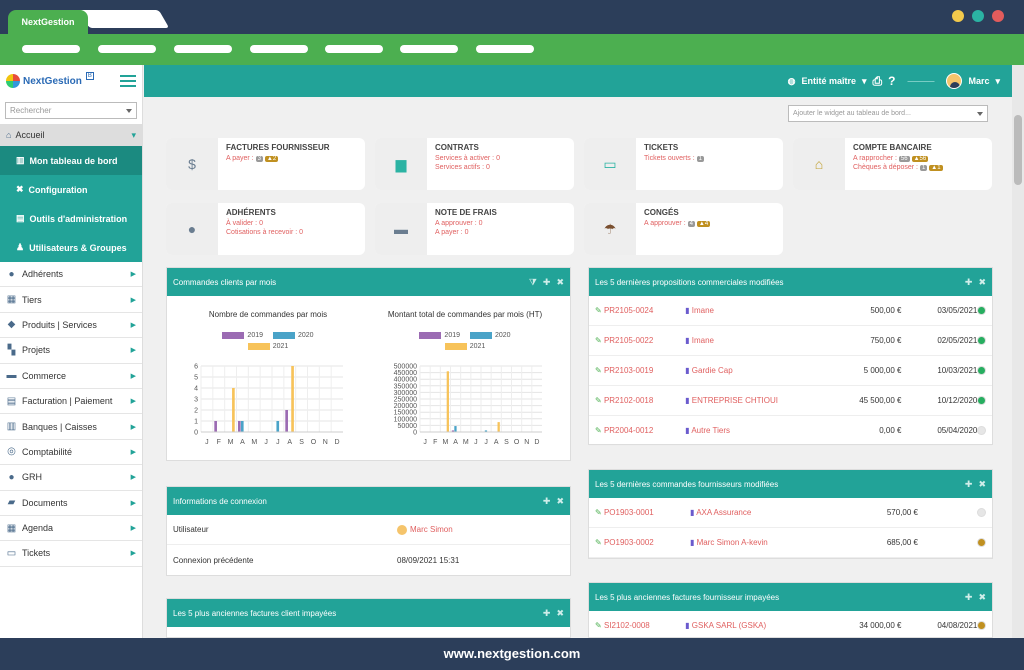 The width and height of the screenshot is (1024, 670). Describe the element at coordinates (48, 22) in the screenshot. I see `browser-tab-active: NextGestion` at that location.